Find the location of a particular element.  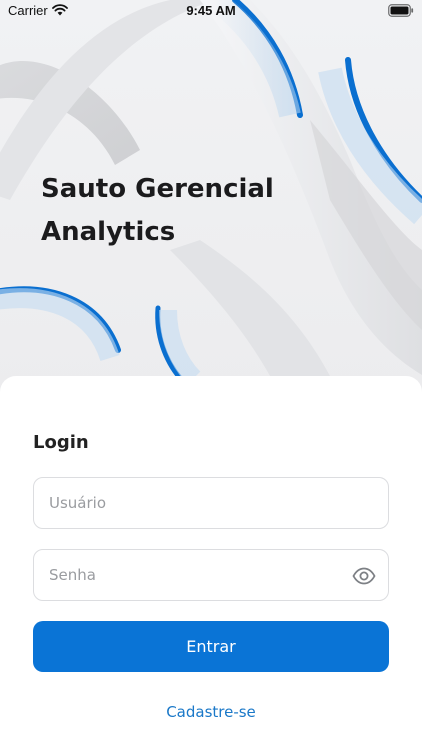

signup-link: Cadastre-se is located at coordinates (211, 712).